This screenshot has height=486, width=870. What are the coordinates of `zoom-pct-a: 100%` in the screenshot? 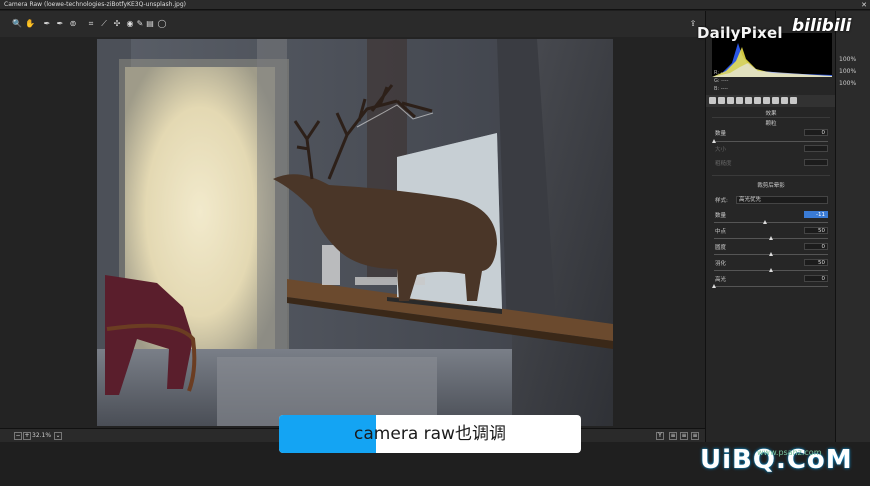 It's located at (848, 59).